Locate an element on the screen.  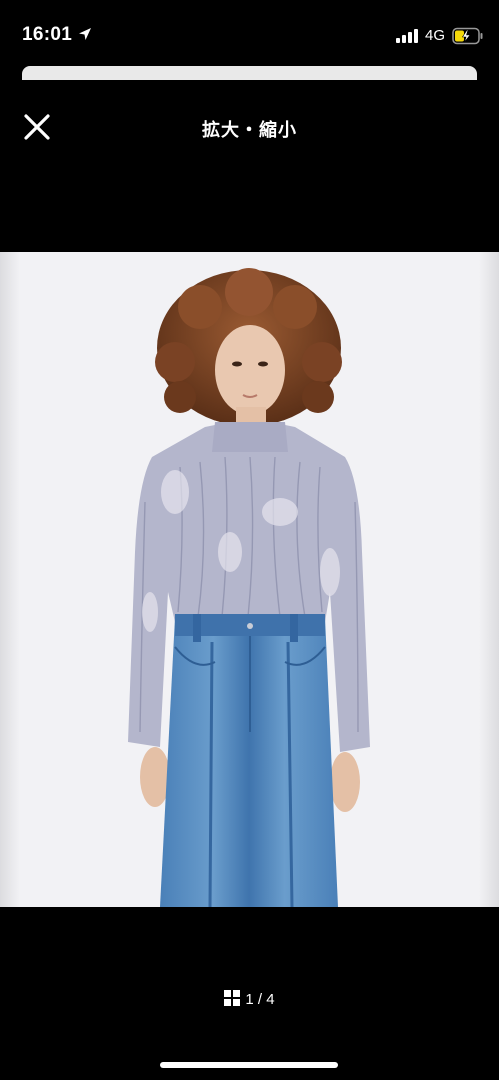
page-counter: 1 / 4 is located at coordinates (260, 999).